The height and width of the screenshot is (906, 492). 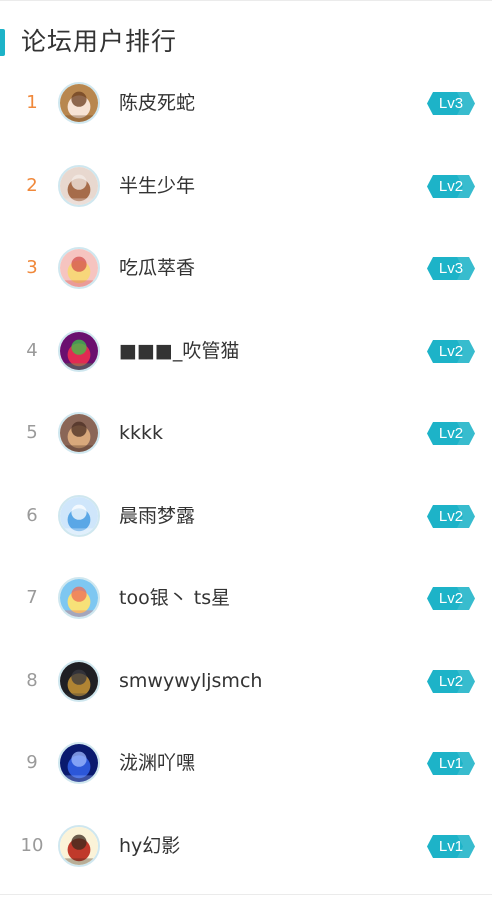 What do you see at coordinates (157, 268) in the screenshot?
I see `username-link: 吃瓜萃香` at bounding box center [157, 268].